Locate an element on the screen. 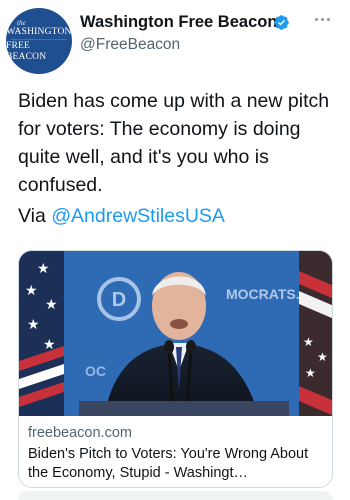 Image resolution: width=350 pixels, height=500 pixels. mention-link: @AndrewStilesUSA is located at coordinates (138, 216).